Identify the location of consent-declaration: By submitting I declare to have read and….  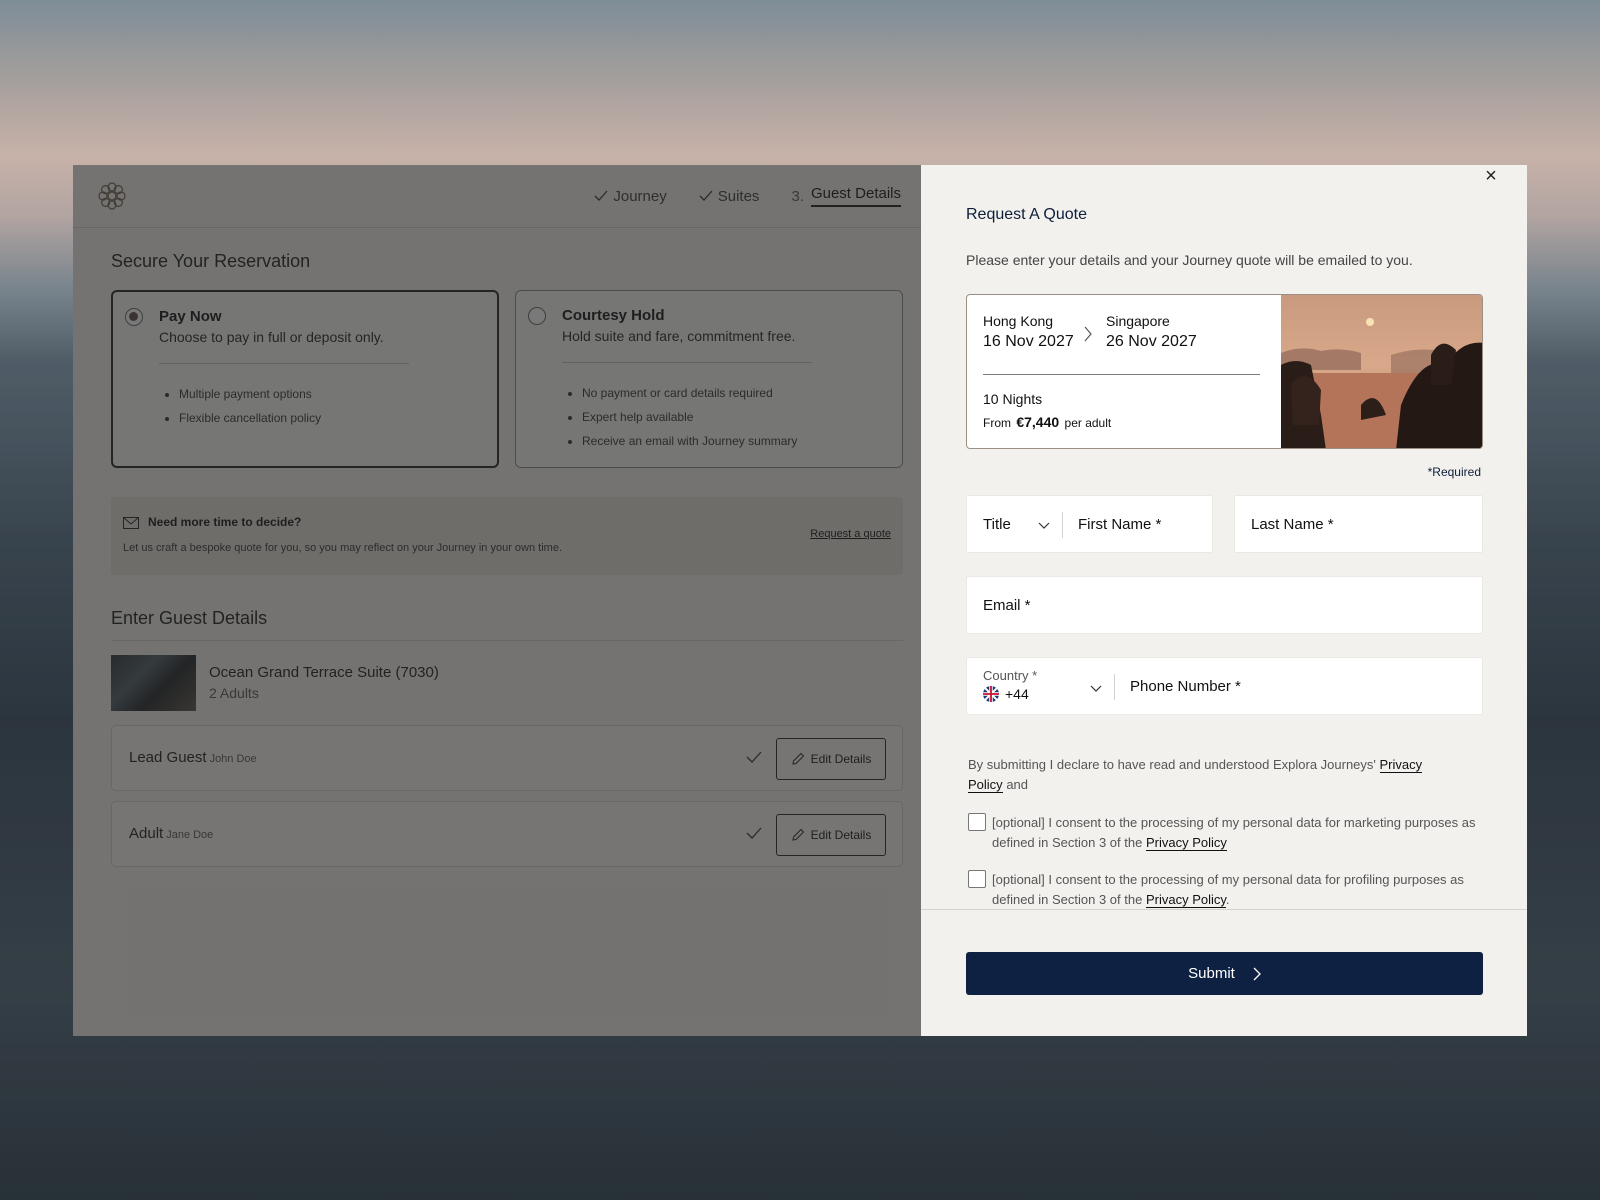
(1208, 775).